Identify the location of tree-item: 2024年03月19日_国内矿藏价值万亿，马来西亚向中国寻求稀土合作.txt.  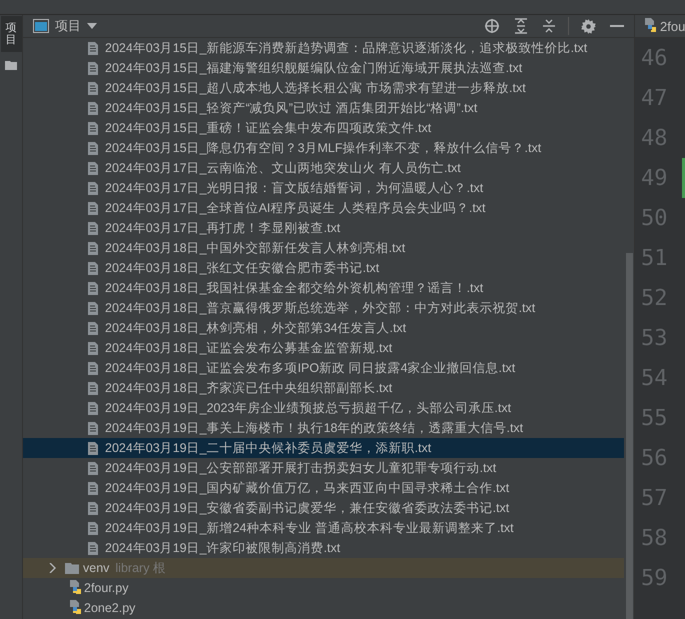
(323, 488).